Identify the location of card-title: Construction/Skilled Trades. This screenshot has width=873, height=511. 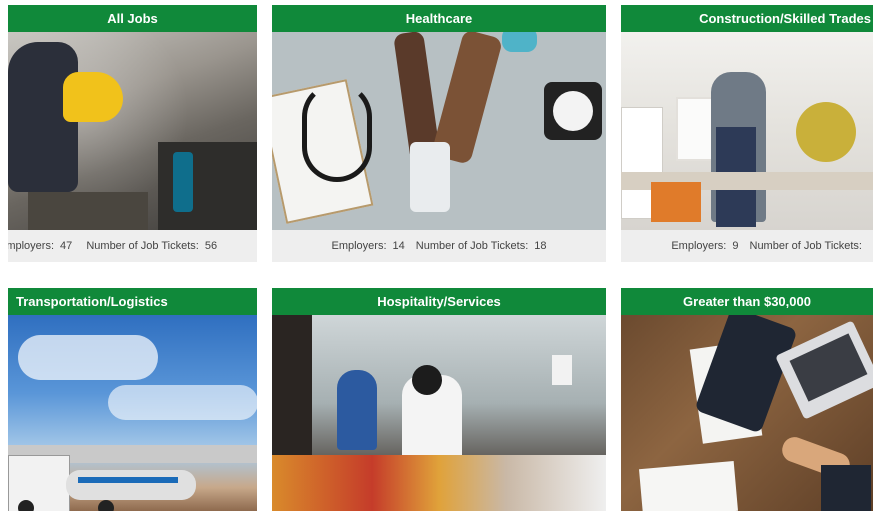
(747, 18).